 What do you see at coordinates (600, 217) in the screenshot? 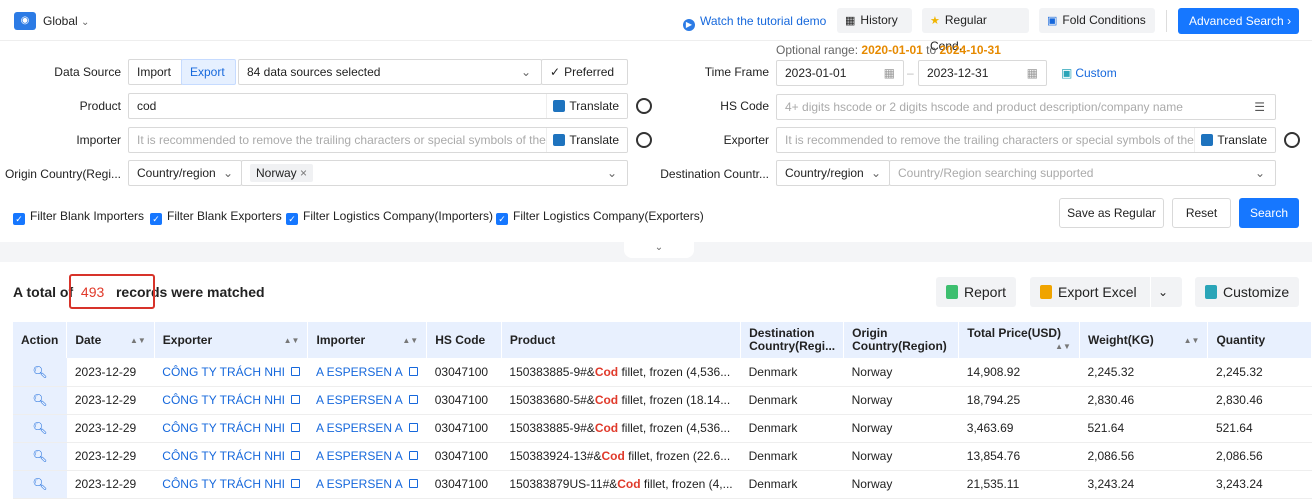
I see `filter-logistics-exporters: ✓ Filter Logistics Company(Exporters)` at bounding box center [600, 217].